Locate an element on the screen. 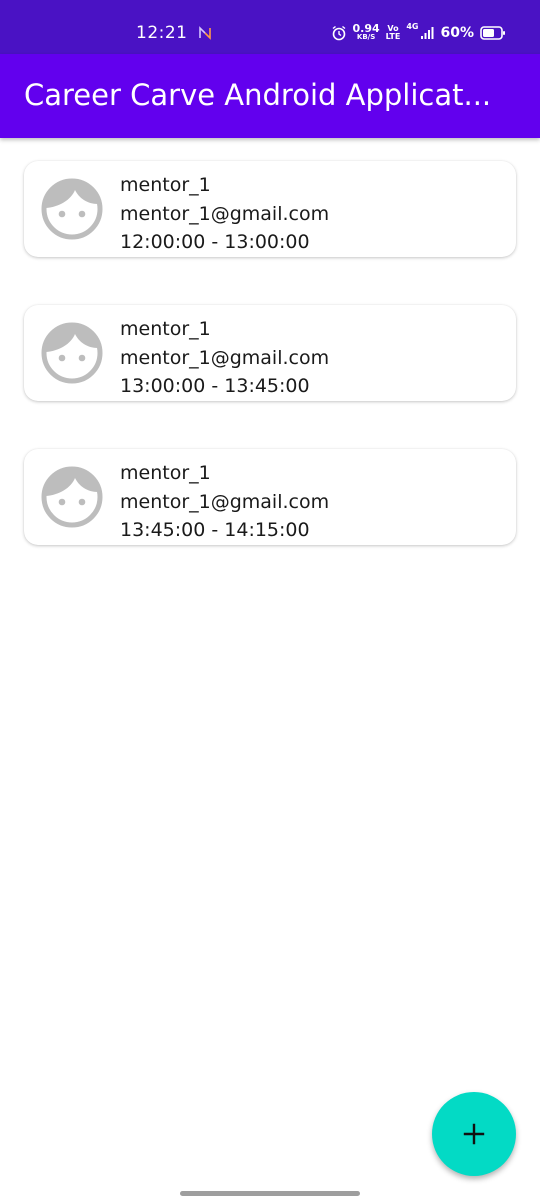  network-type: 4G is located at coordinates (412, 26).